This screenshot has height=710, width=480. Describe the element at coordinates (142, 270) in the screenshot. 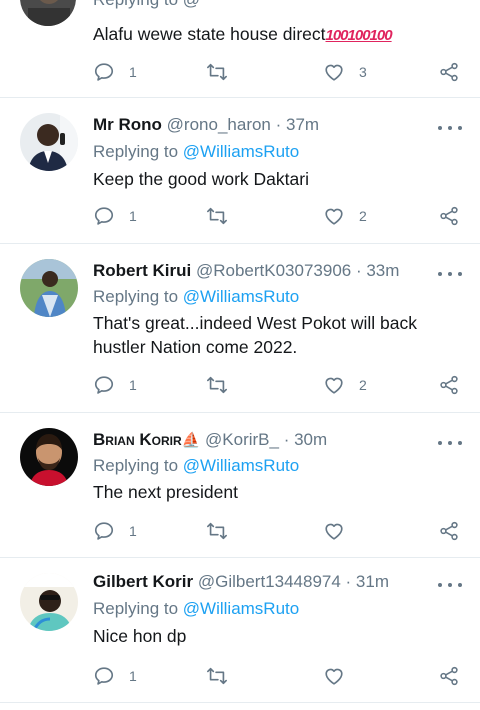

I see `display-name: Robert Kirui` at that location.